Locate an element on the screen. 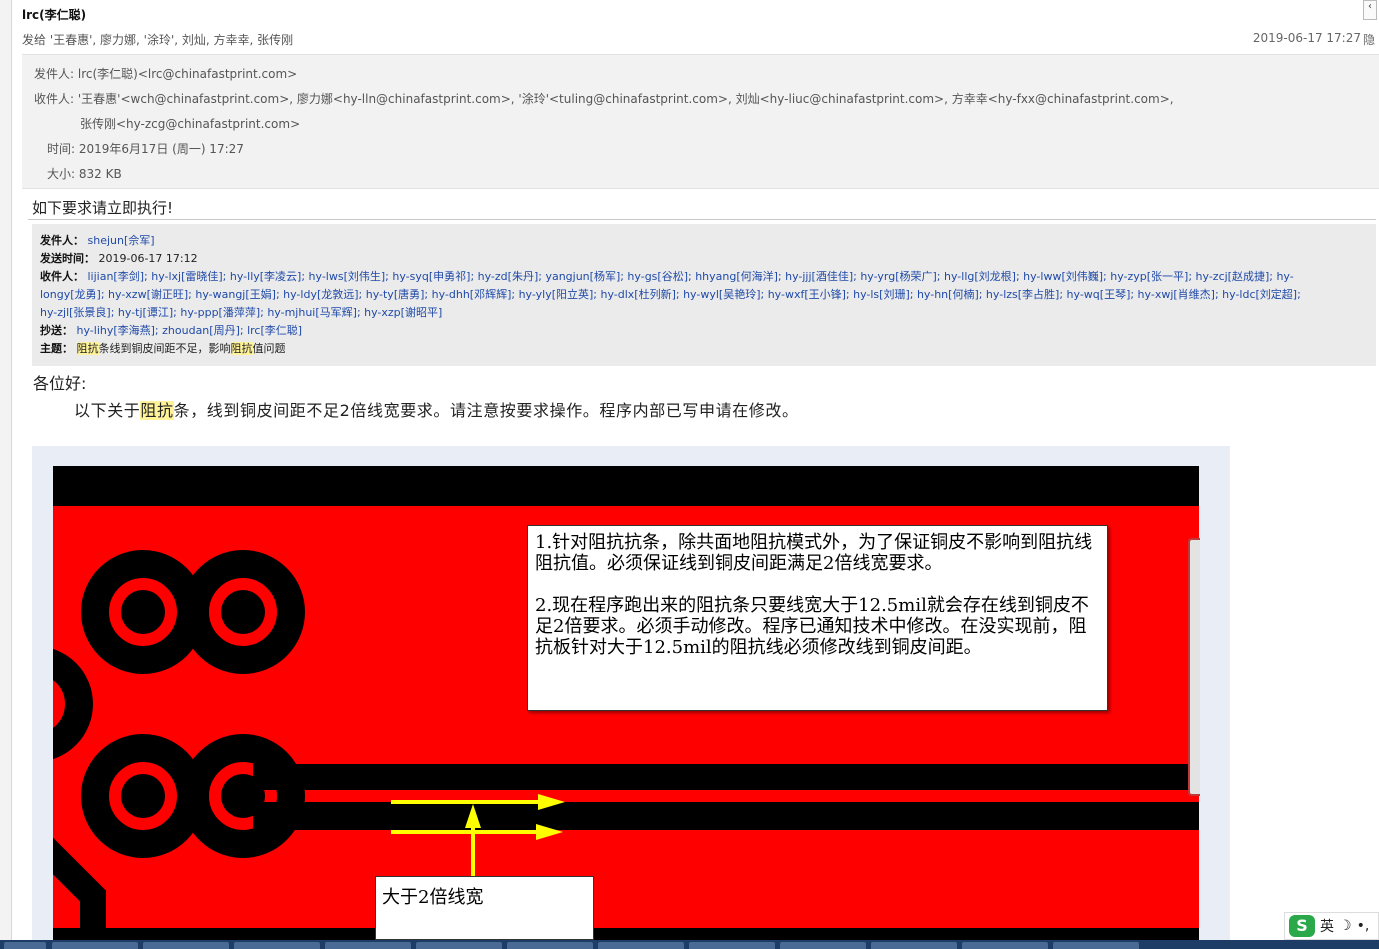 The image size is (1379, 949). pcb-bottom-band is located at coordinates (626, 934).